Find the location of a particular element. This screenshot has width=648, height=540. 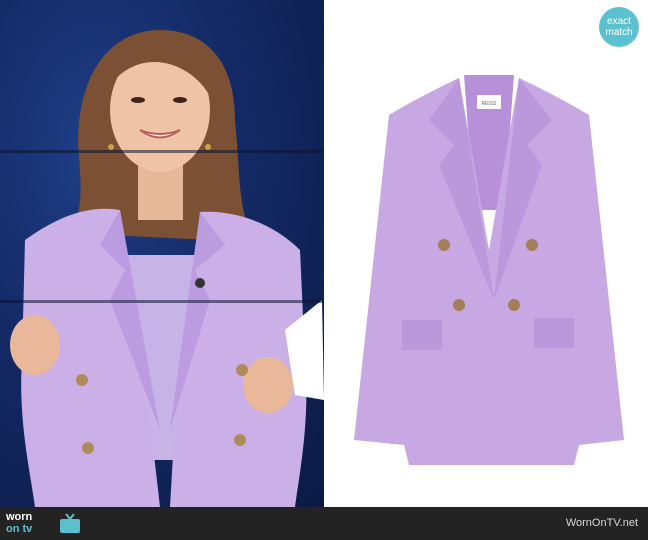

logo-text-bottom: on tv is located at coordinates (19, 529).